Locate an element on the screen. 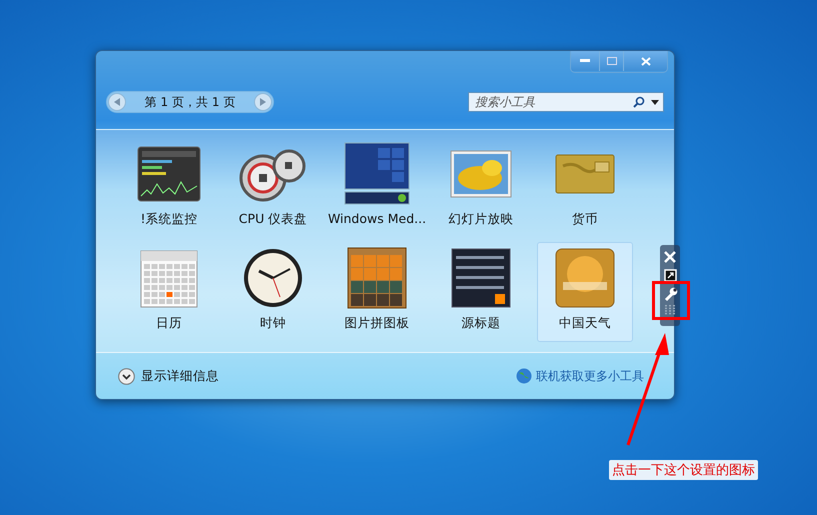 This screenshot has width=817, height=515. drag-handle-icon is located at coordinates (670, 310).